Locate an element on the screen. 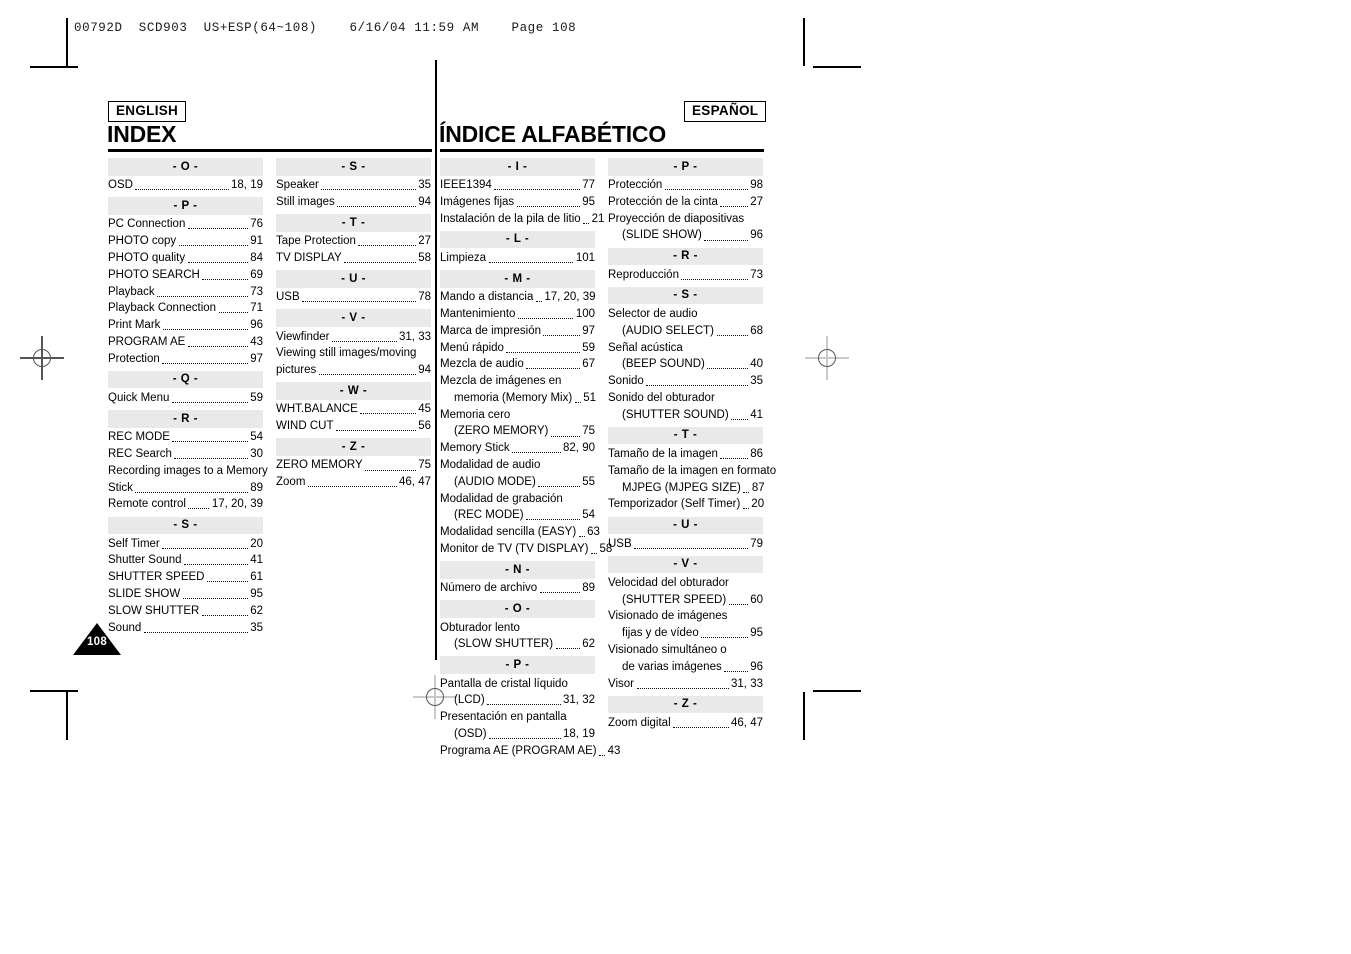  index-entry-name: USB is located at coordinates (620, 543).